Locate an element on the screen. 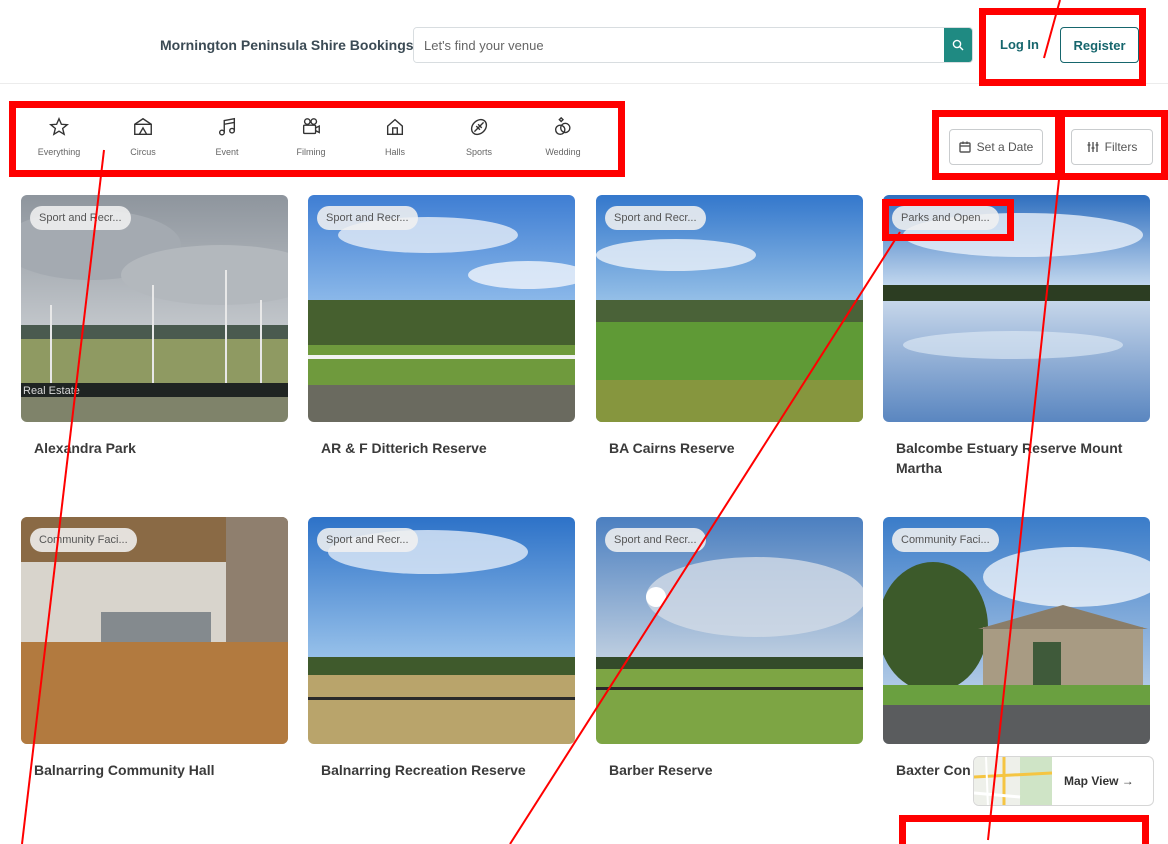  category-event: Event is located at coordinates (227, 141).